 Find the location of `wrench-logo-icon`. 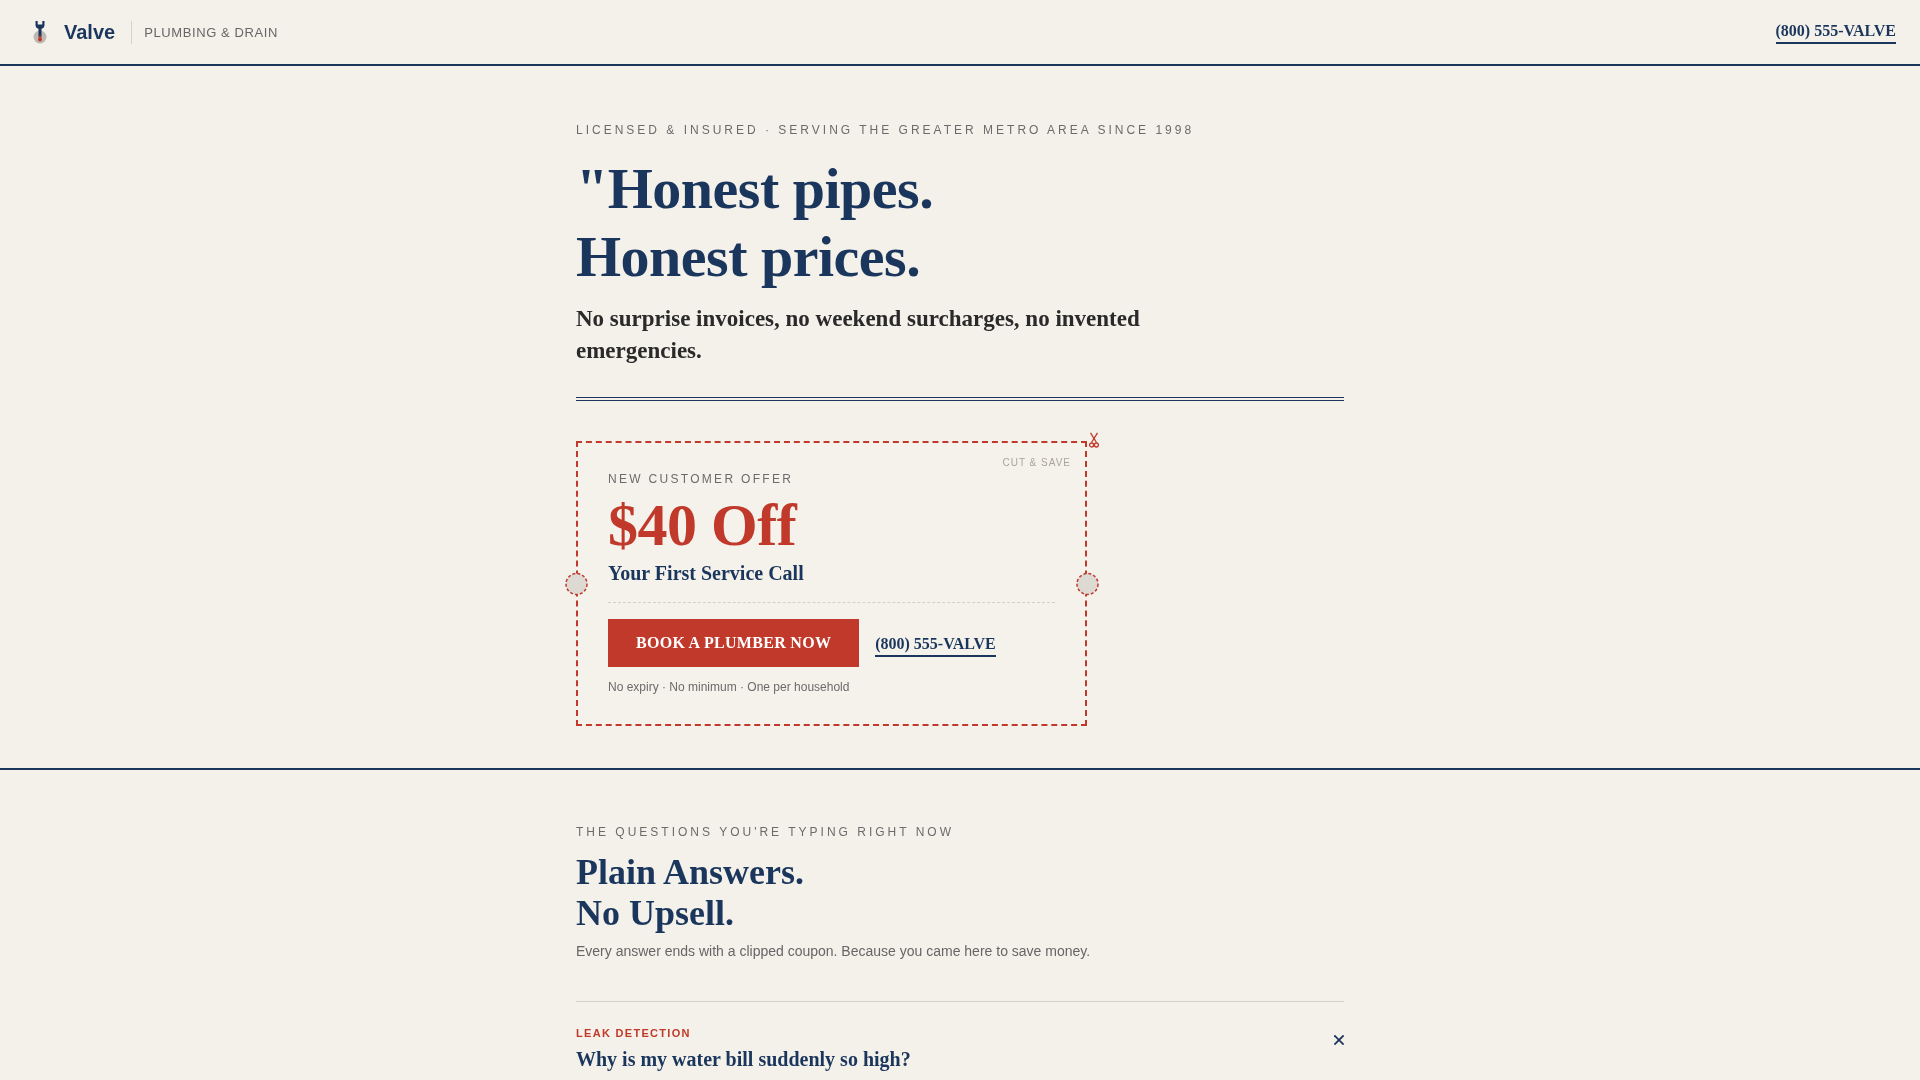

wrench-logo-icon is located at coordinates (40, 32).